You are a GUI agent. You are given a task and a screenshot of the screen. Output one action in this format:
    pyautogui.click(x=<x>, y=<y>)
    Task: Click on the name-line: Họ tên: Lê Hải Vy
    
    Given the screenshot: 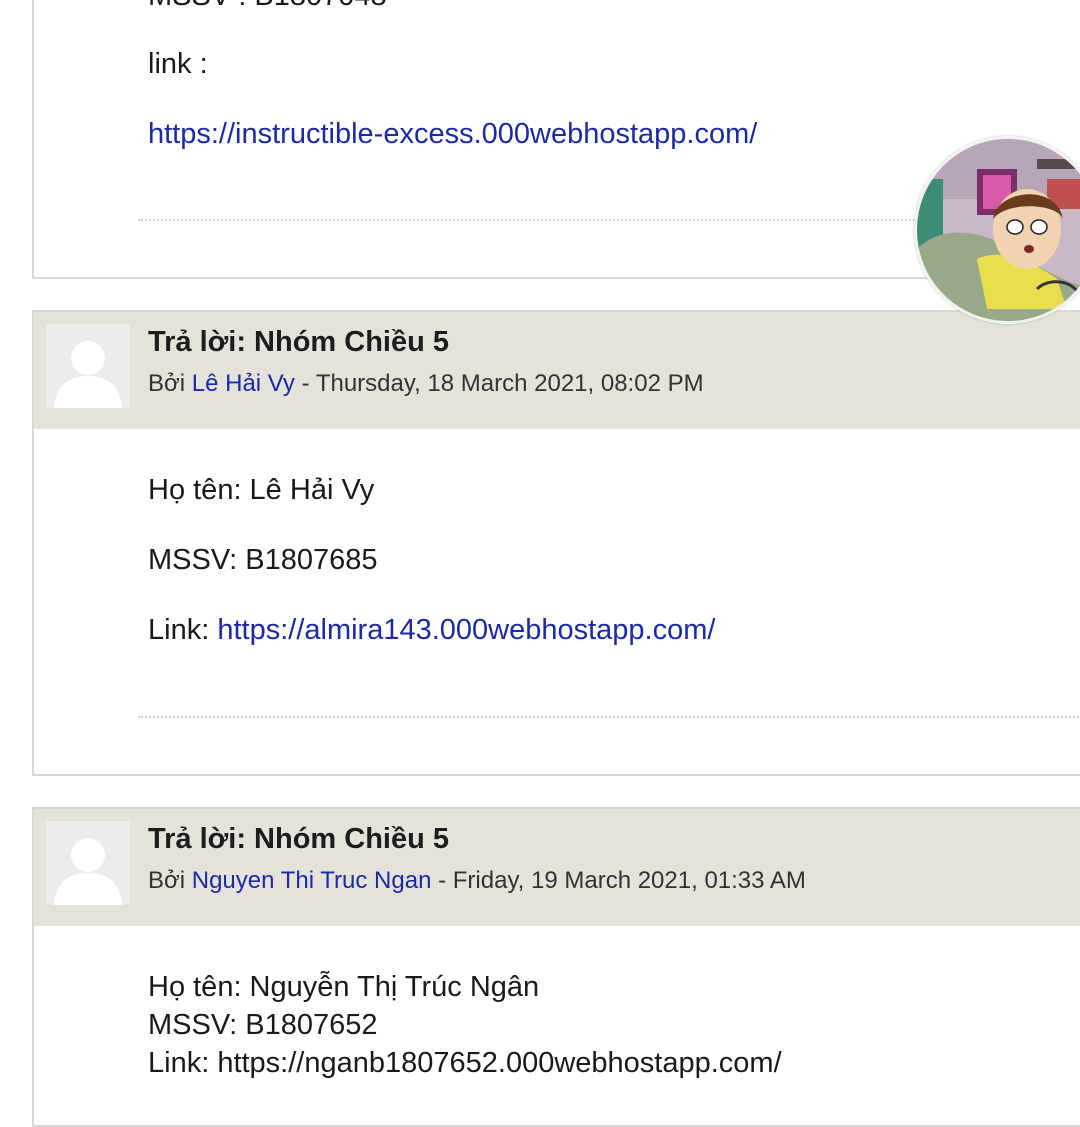 What is the action you would take?
    pyautogui.click(x=261, y=490)
    